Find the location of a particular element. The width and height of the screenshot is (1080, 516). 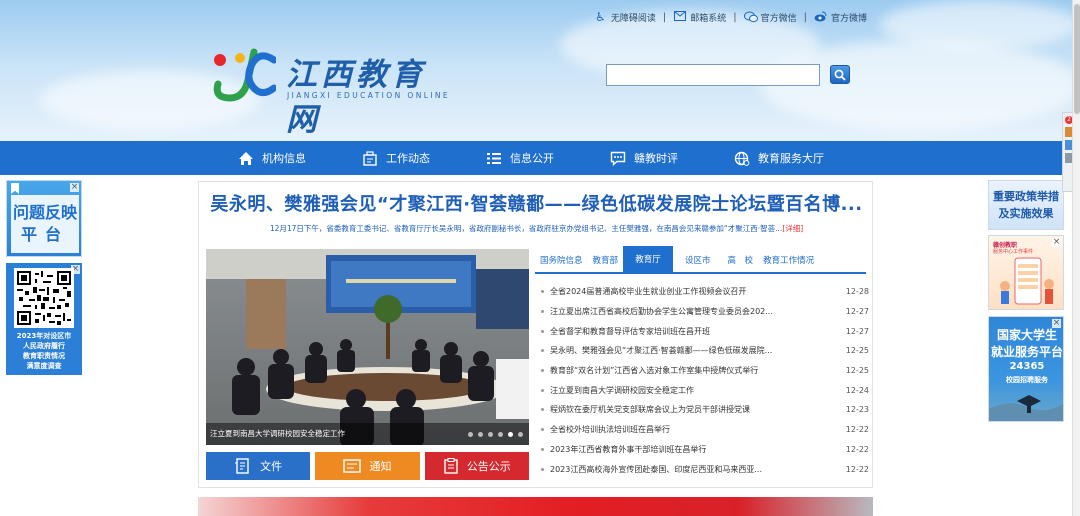

mail-icon is located at coordinates (679, 17).